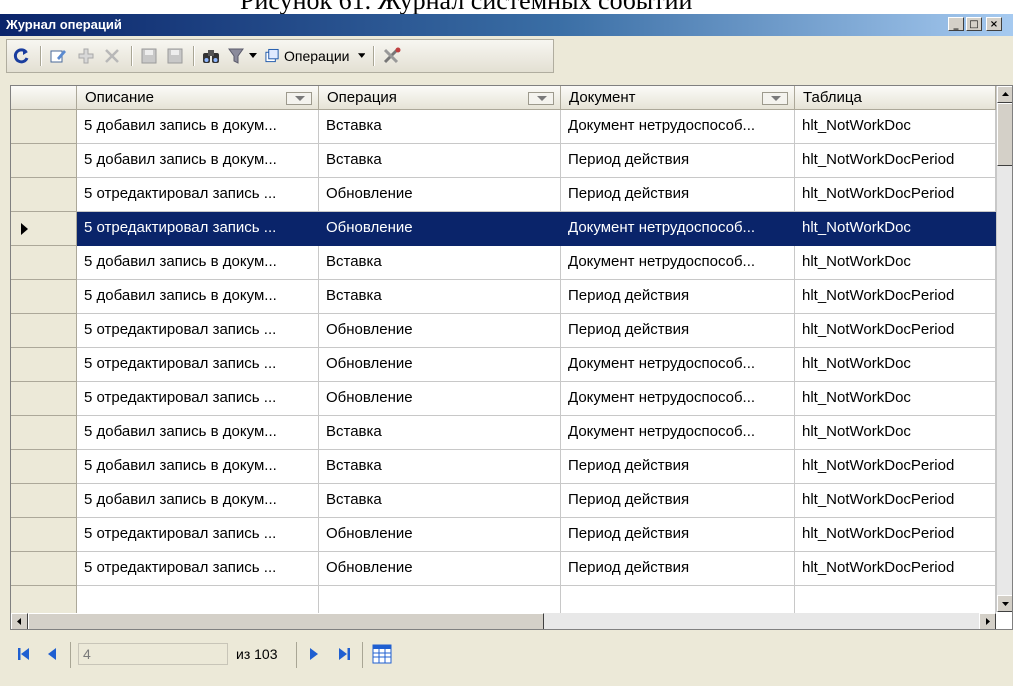  What do you see at coordinates (315, 56) in the screenshot?
I see `operations-menu-button: Операции` at bounding box center [315, 56].